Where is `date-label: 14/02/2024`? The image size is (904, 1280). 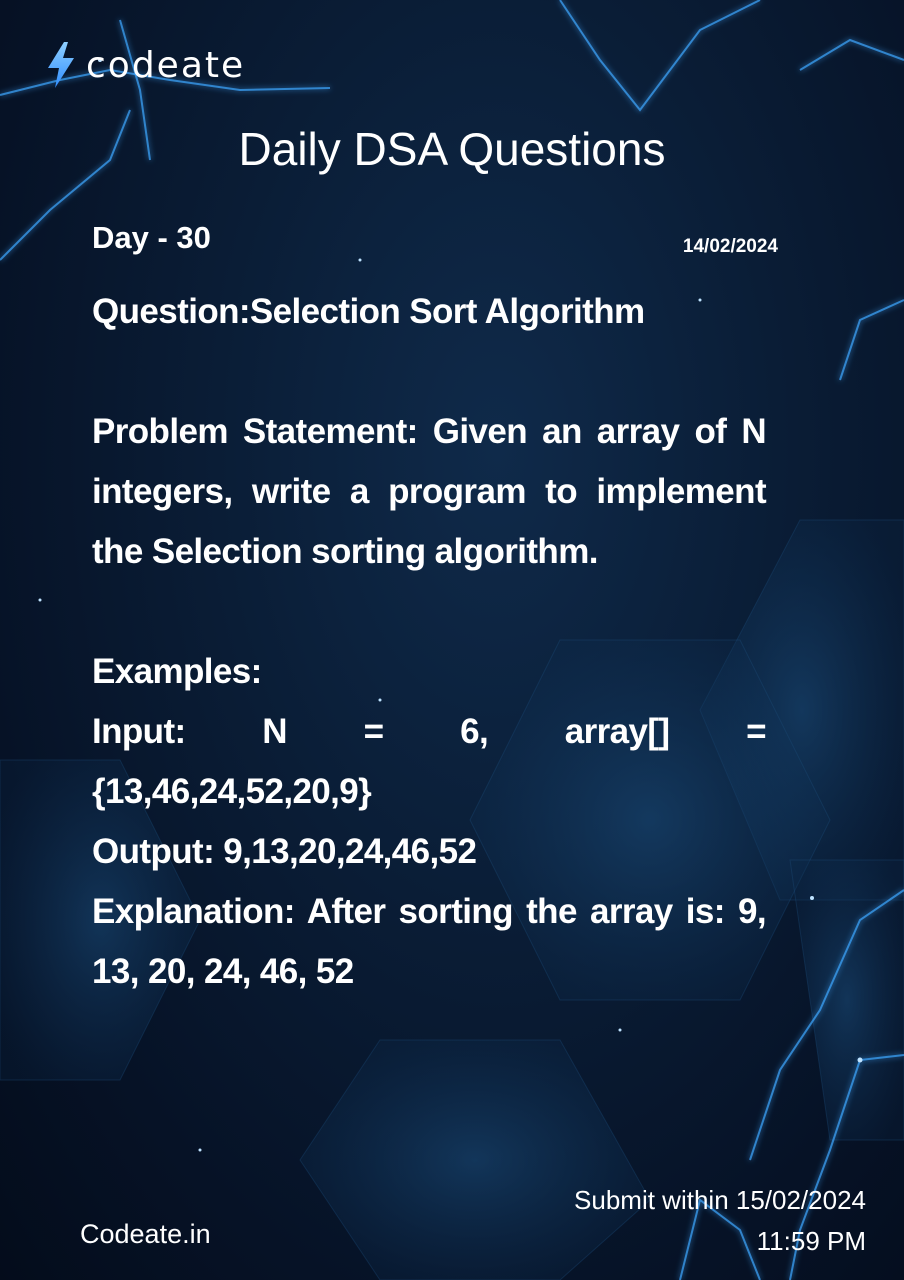
date-label: 14/02/2024 is located at coordinates (730, 246).